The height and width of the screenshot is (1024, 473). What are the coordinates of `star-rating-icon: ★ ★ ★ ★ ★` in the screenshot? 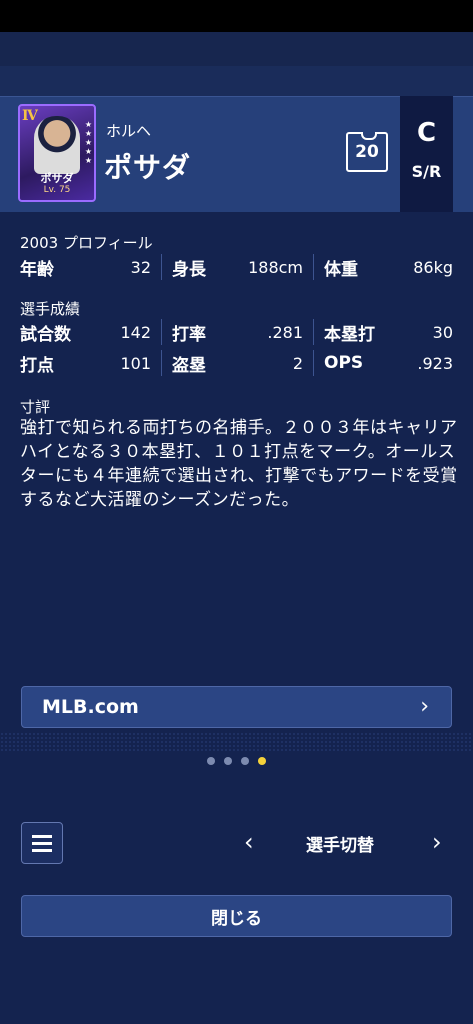 It's located at (88, 142).